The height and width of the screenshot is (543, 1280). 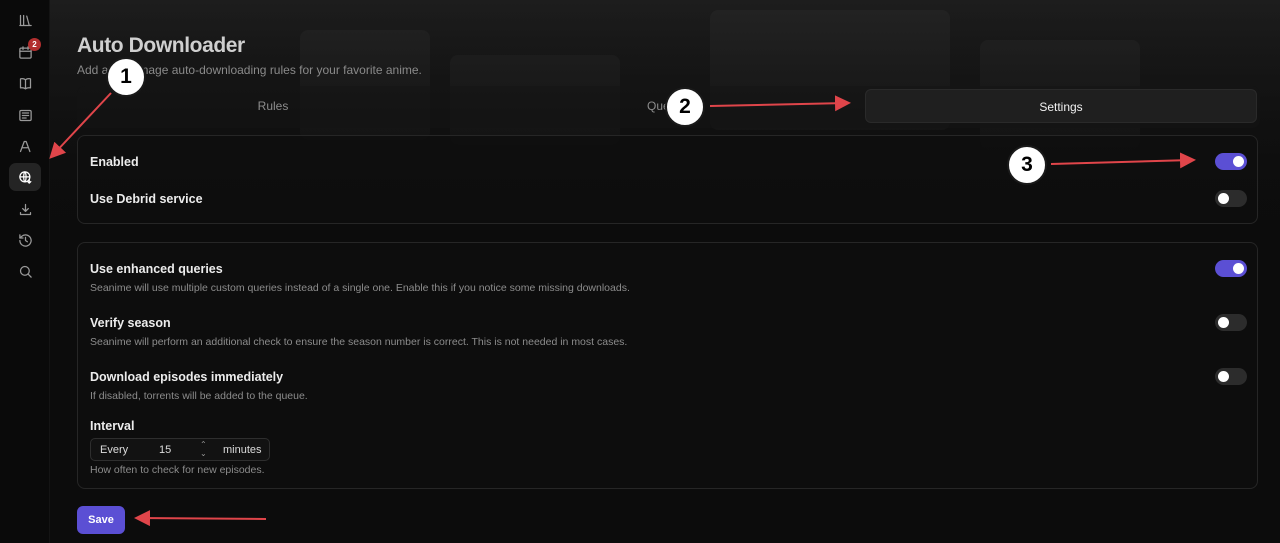 What do you see at coordinates (1231, 161) in the screenshot?
I see `enabled-toggle` at bounding box center [1231, 161].